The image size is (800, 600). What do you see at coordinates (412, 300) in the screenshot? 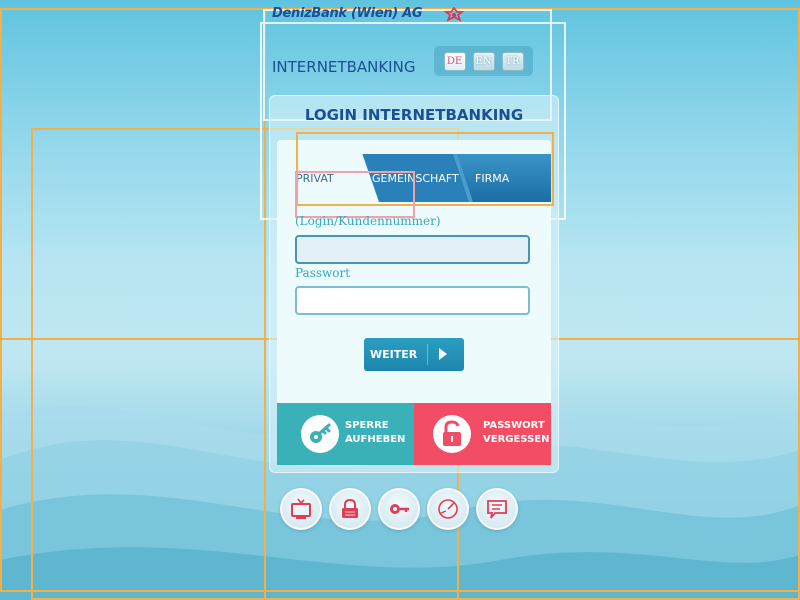
I see `password-field` at bounding box center [412, 300].